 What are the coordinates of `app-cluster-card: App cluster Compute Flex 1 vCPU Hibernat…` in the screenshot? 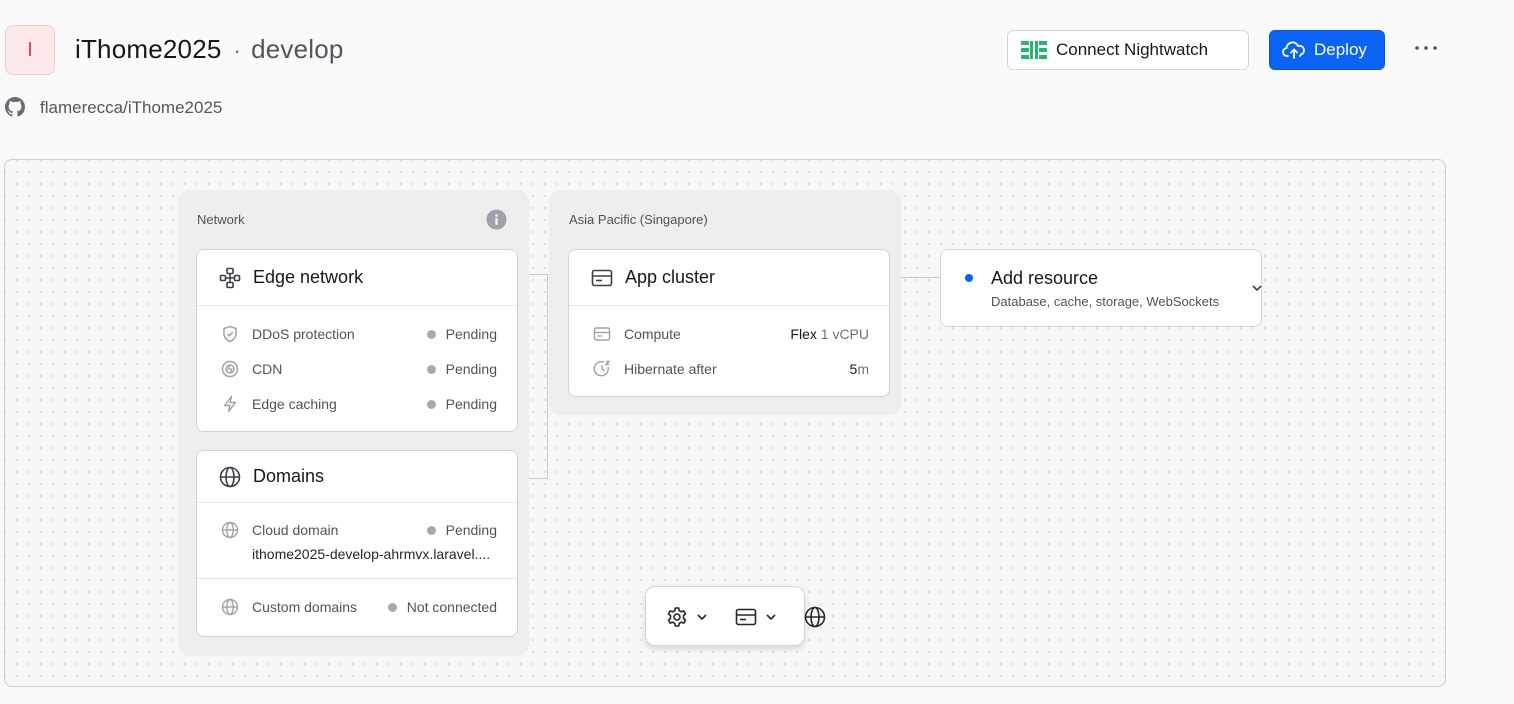 It's located at (729, 323).